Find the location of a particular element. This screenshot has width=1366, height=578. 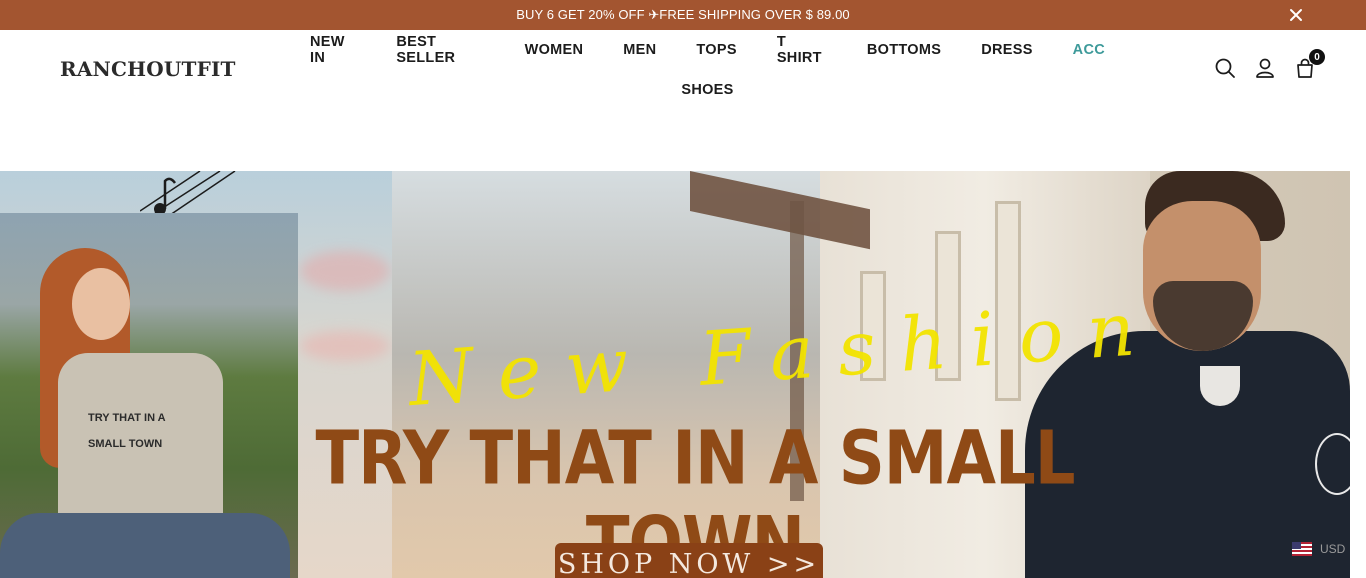

music-note-icon is located at coordinates (188, 193).